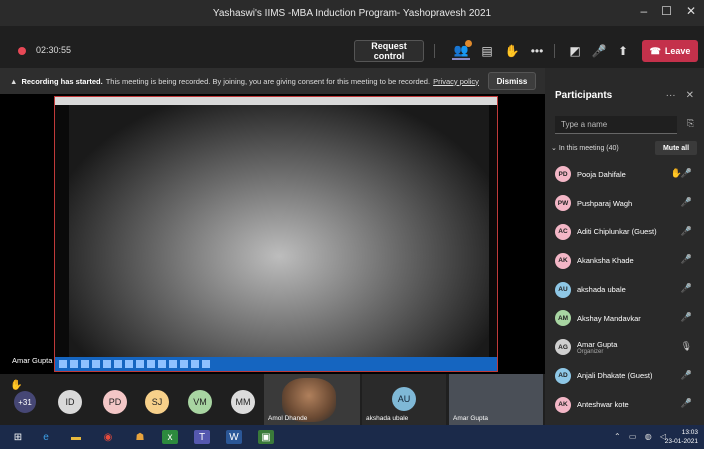 The width and height of the screenshot is (704, 449). What do you see at coordinates (487, 51) in the screenshot?
I see `chat-icon: ▤` at bounding box center [487, 51].